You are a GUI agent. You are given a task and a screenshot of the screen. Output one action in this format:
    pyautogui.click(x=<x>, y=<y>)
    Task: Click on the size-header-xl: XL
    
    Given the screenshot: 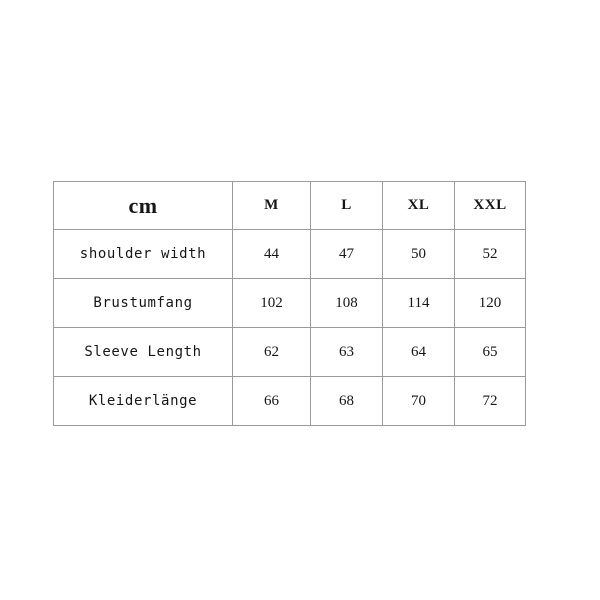 What is the action you would take?
    pyautogui.click(x=418, y=205)
    